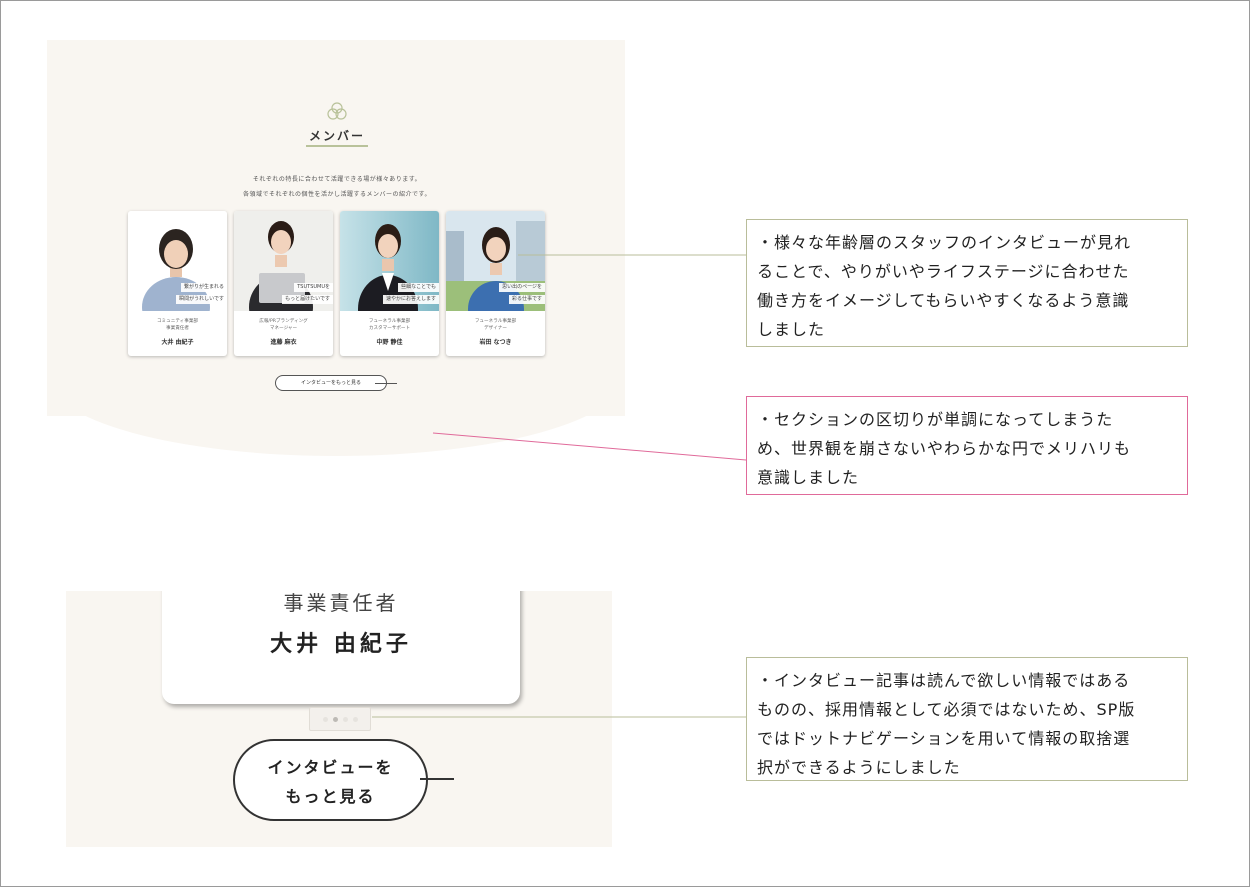 The height and width of the screenshot is (887, 1250). What do you see at coordinates (307, 299) in the screenshot?
I see `member-catchcopy: もっと届けたいです` at bounding box center [307, 299].